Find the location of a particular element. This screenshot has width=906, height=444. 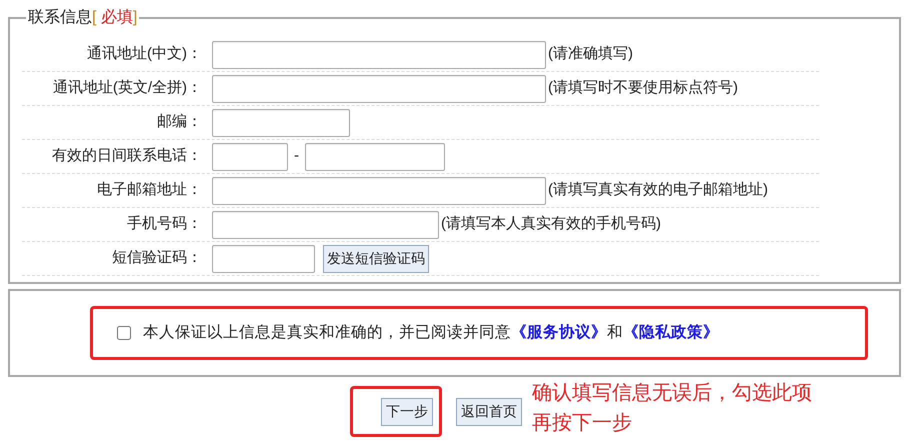

field-label: 短信验证码： is located at coordinates (156, 258).